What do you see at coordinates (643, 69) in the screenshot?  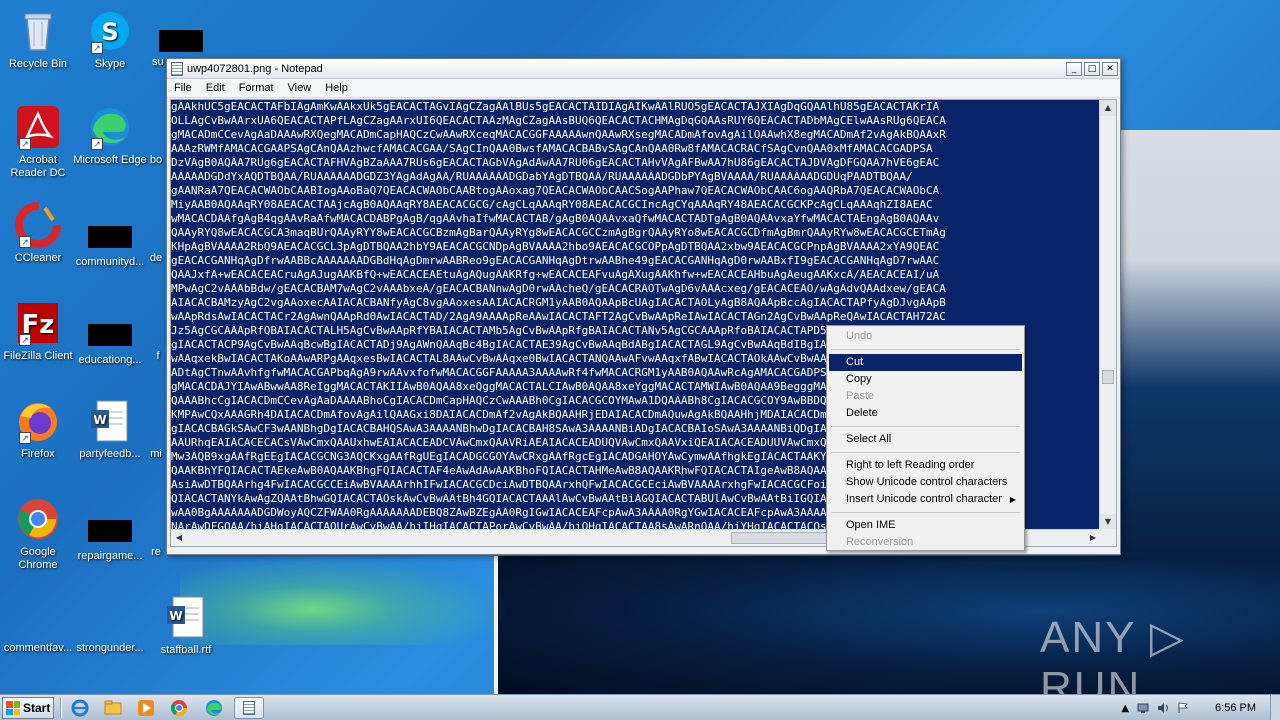 I see `title-bar: uwp4072801.png - Notepad _ □ ✕` at bounding box center [643, 69].